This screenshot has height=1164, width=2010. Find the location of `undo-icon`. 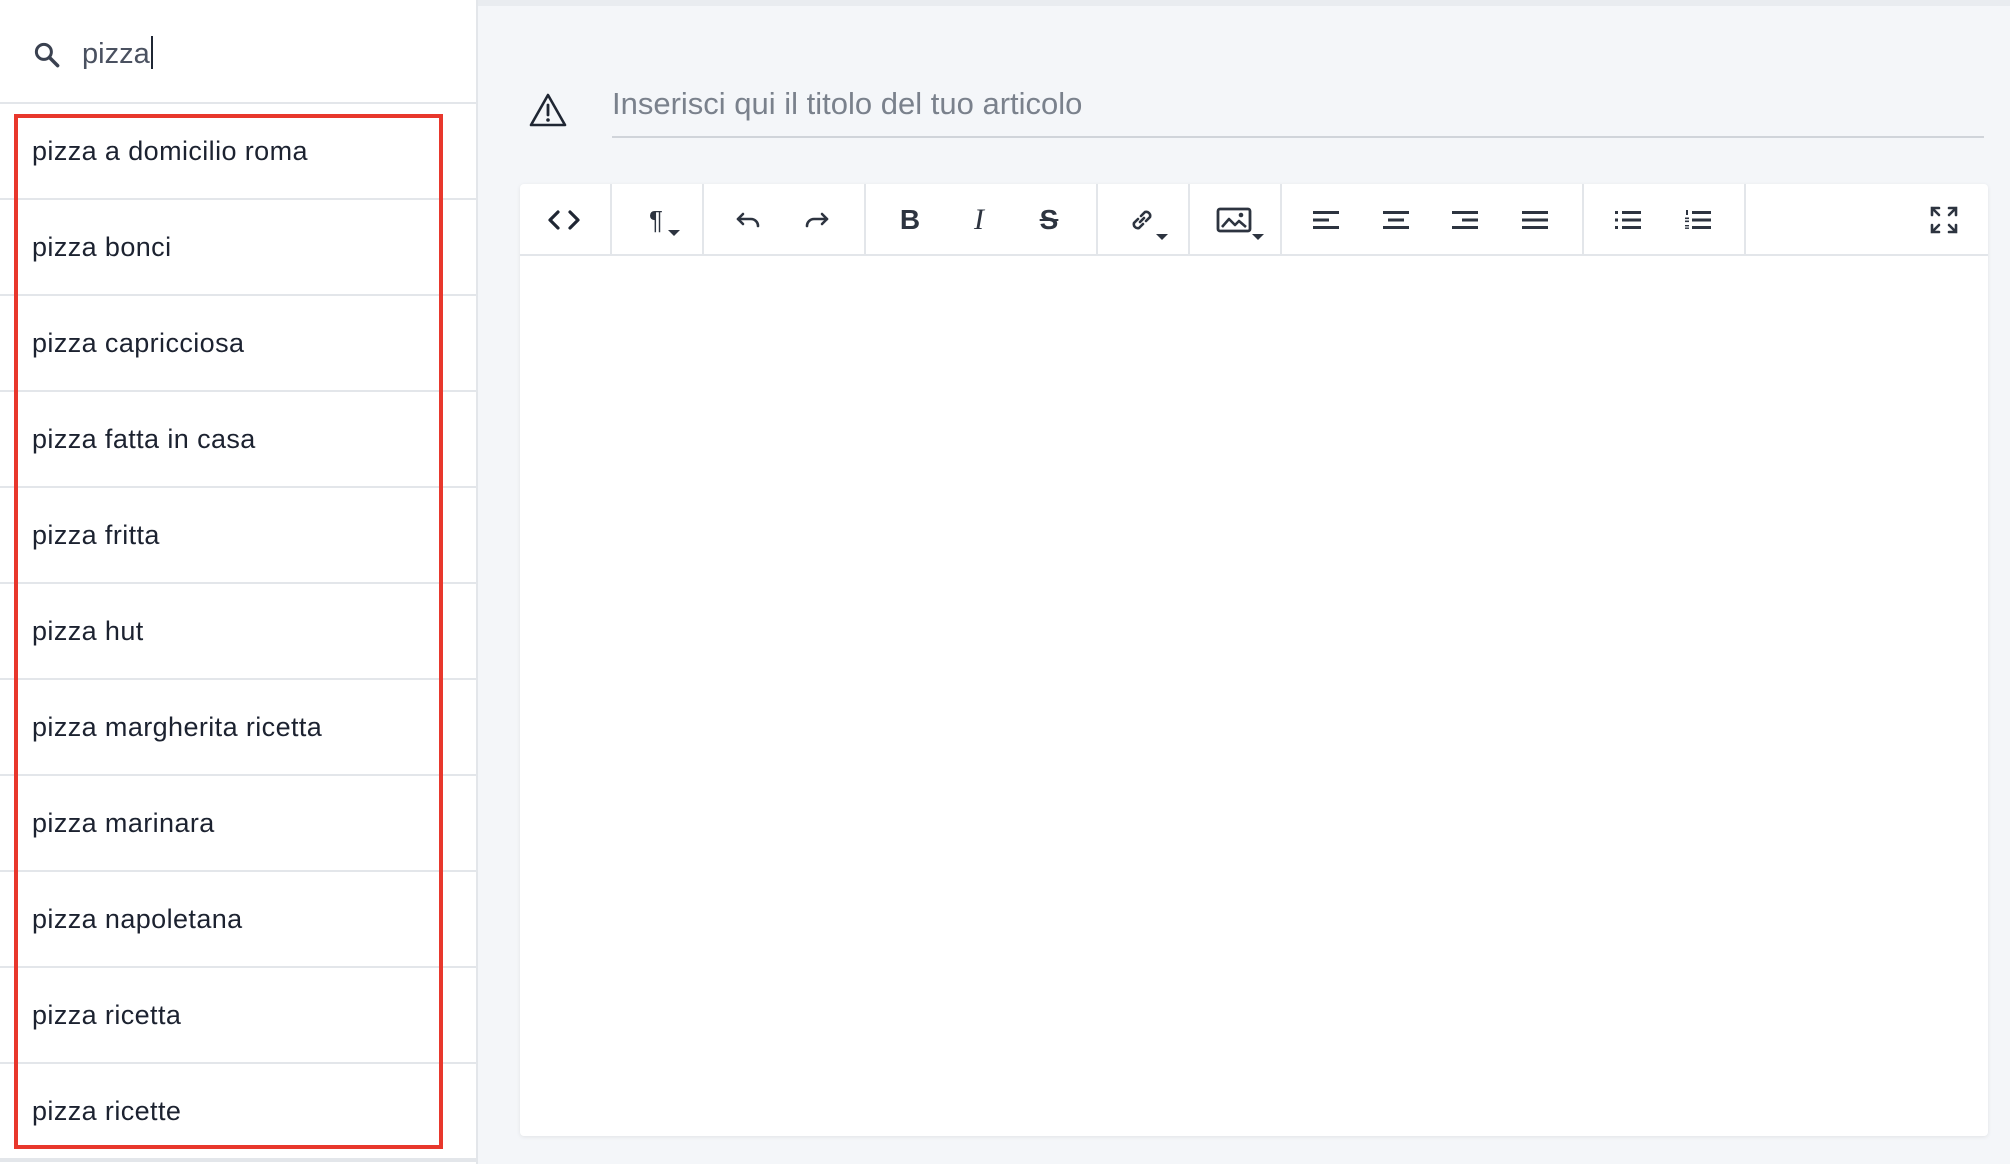

undo-icon is located at coordinates (748, 220).